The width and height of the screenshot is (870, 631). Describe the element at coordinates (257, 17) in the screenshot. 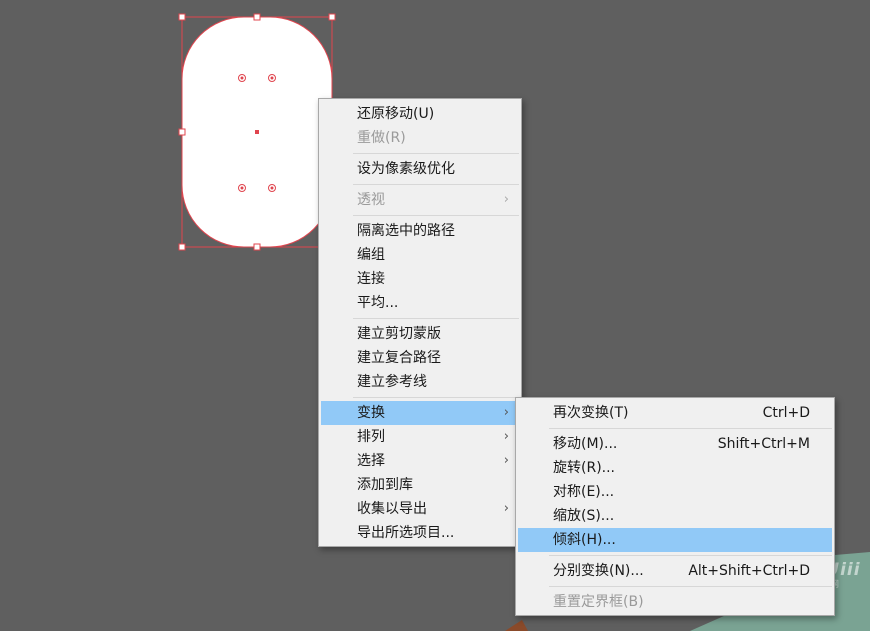

I see `handle-top-center` at that location.